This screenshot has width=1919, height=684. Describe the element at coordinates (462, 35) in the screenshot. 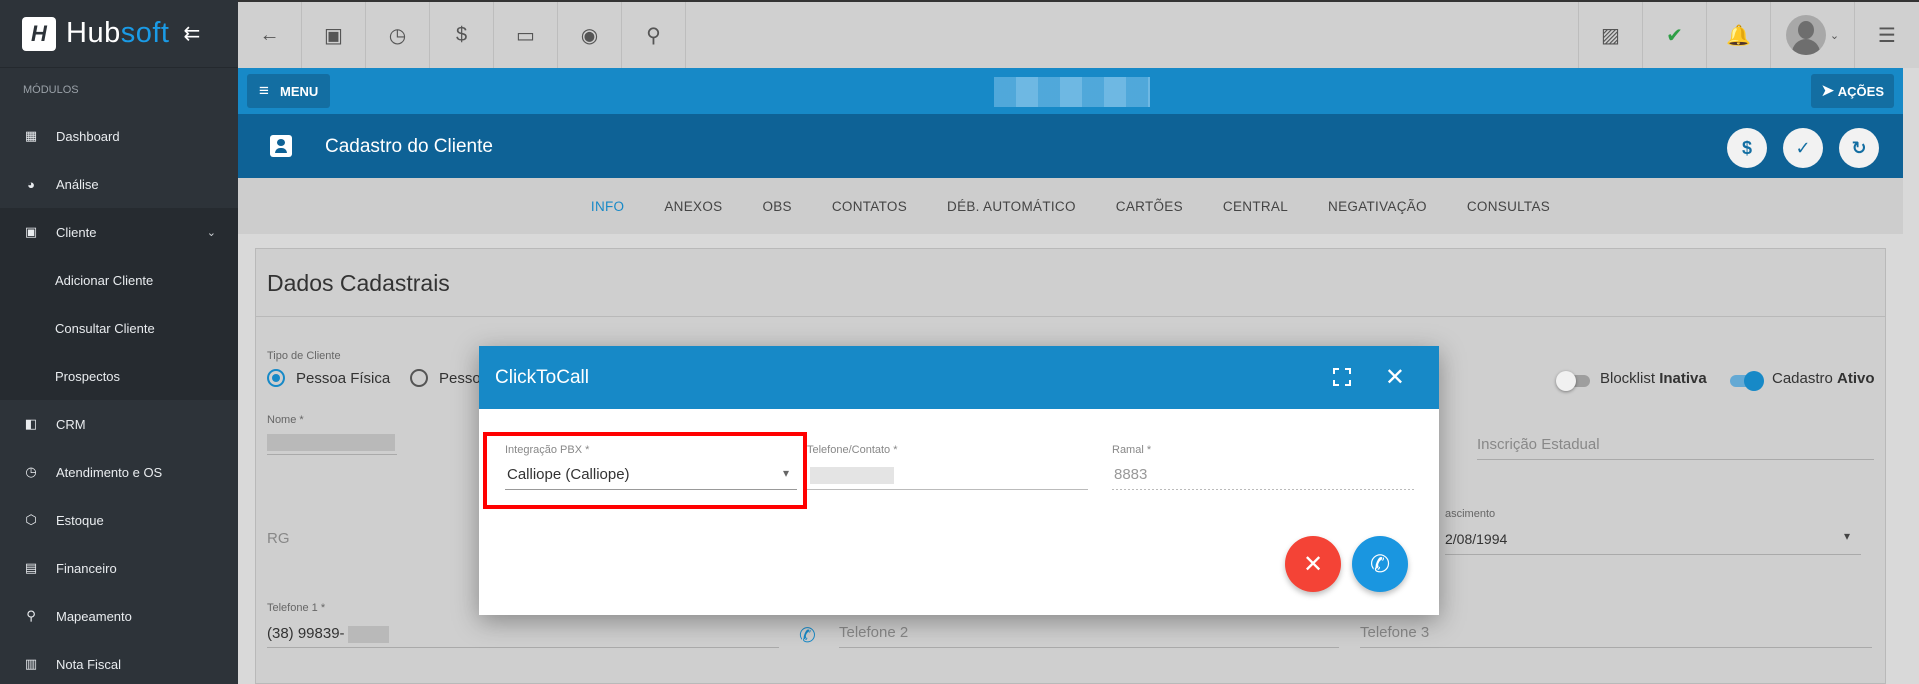

I see `dollar-icon: $` at that location.